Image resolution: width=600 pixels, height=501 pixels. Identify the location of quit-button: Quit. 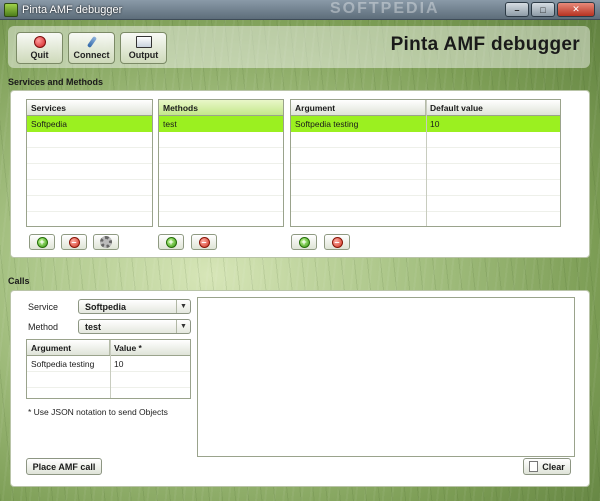
(39, 48).